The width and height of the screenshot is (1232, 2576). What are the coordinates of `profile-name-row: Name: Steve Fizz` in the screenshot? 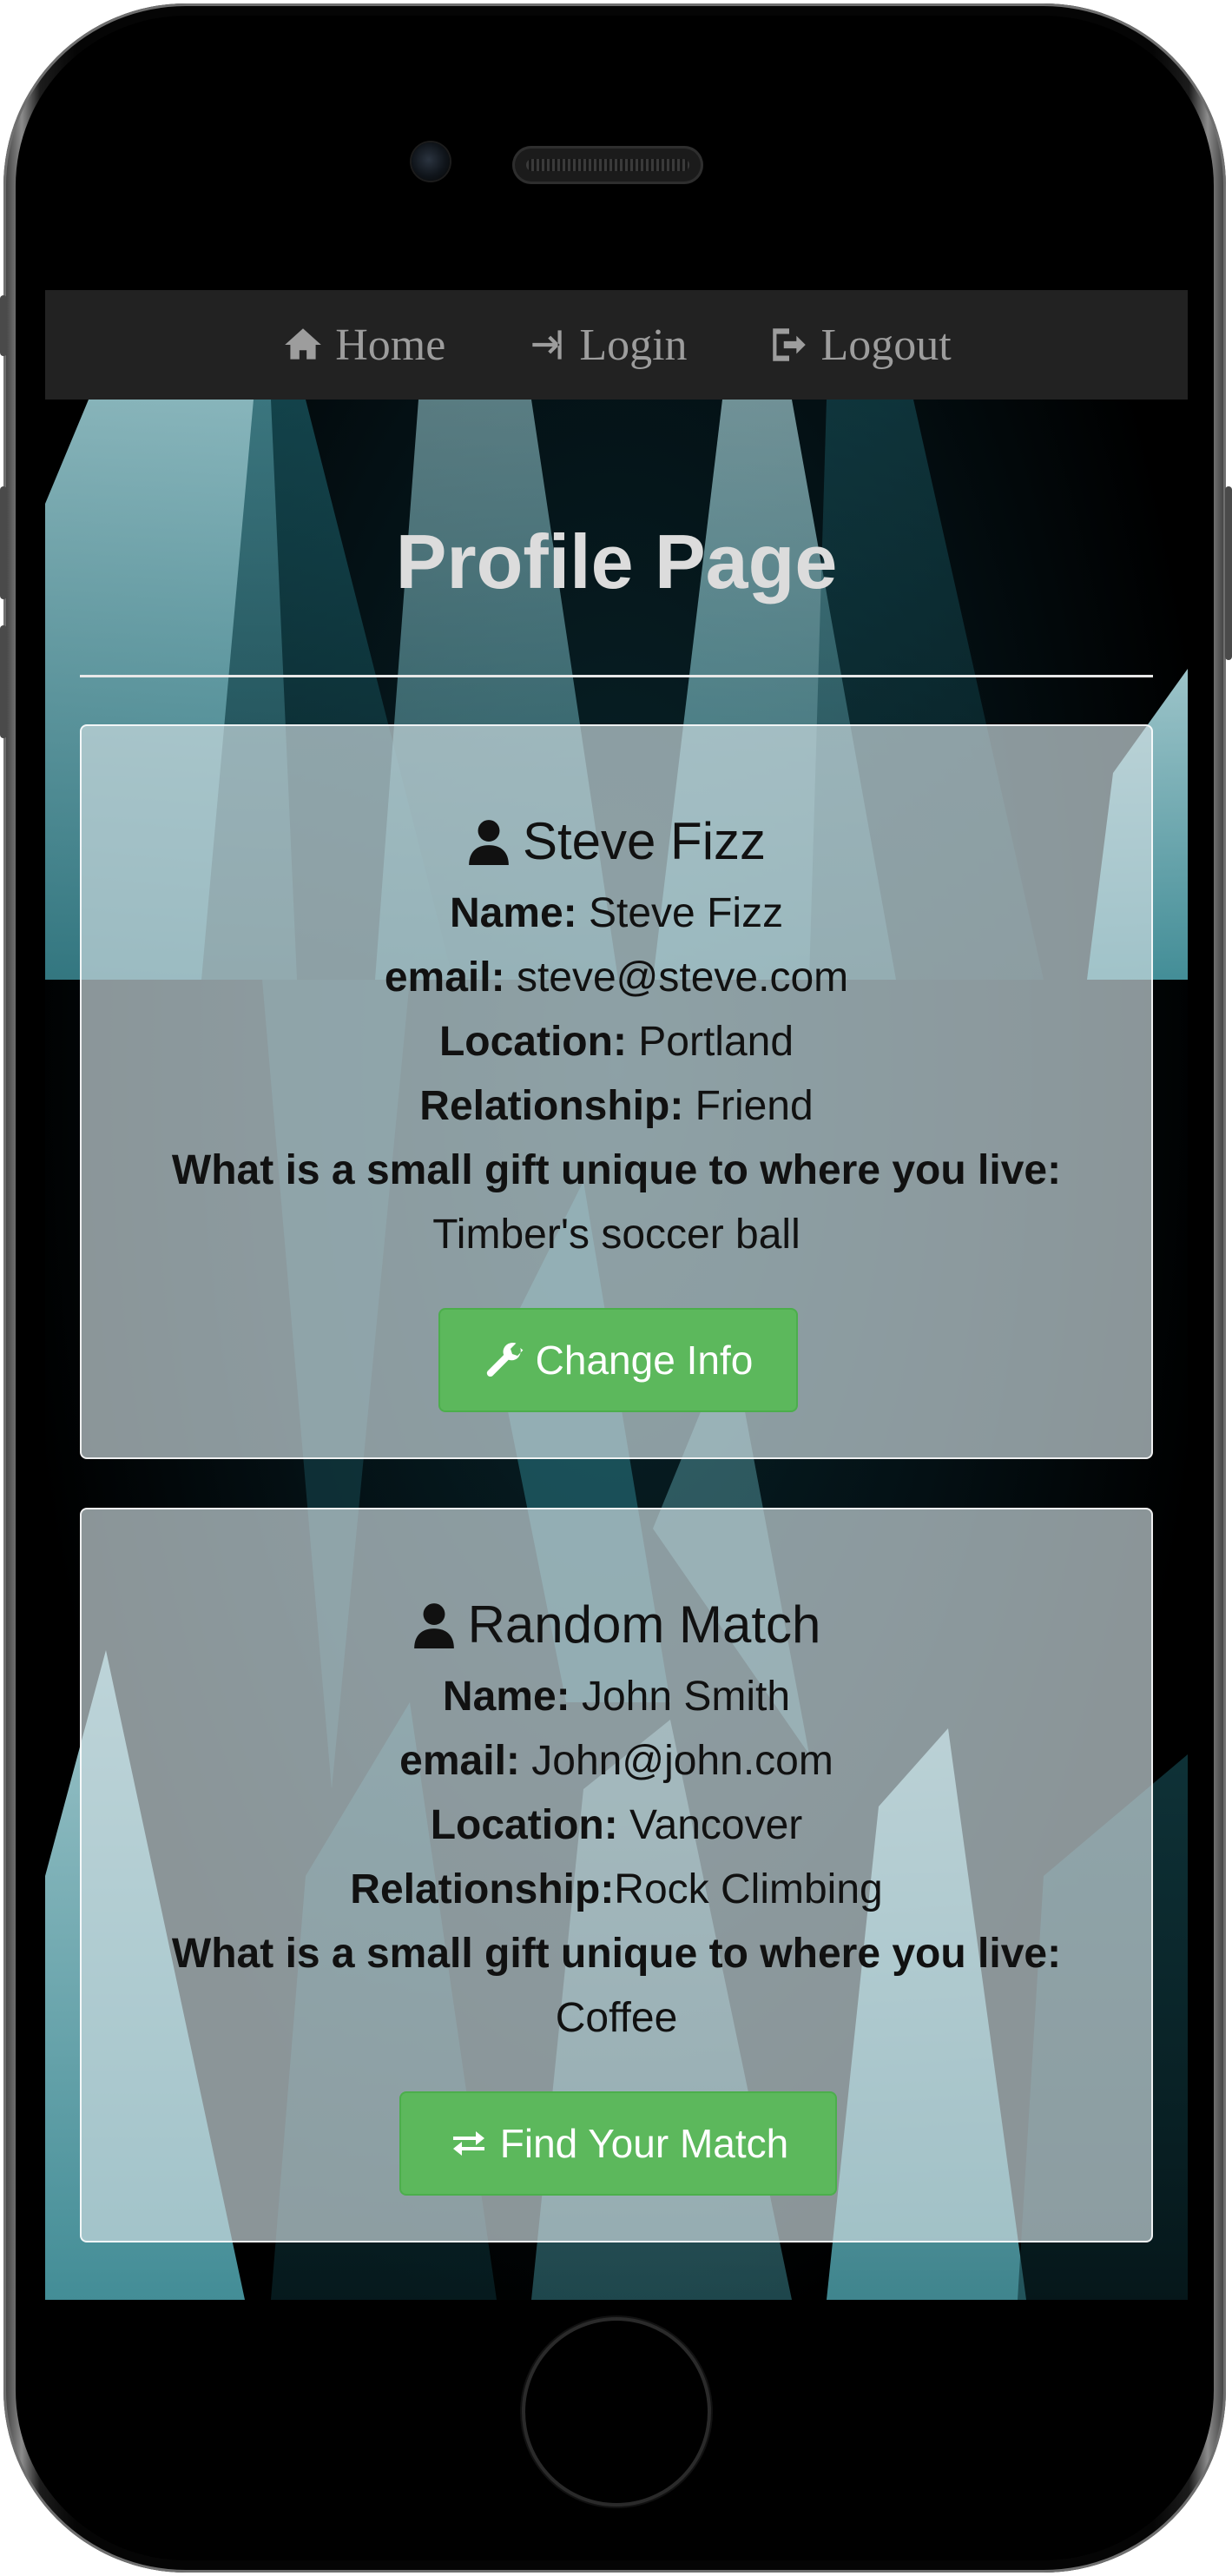 It's located at (616, 913).